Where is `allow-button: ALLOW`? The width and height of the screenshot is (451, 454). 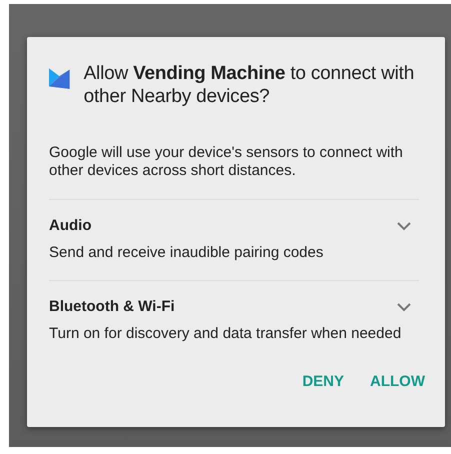
allow-button: ALLOW is located at coordinates (397, 381).